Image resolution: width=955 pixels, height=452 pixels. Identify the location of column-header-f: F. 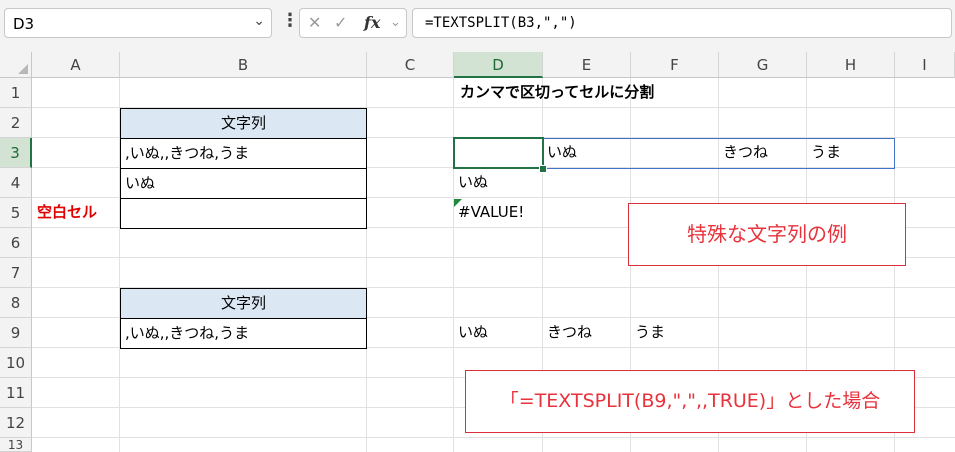
(675, 65).